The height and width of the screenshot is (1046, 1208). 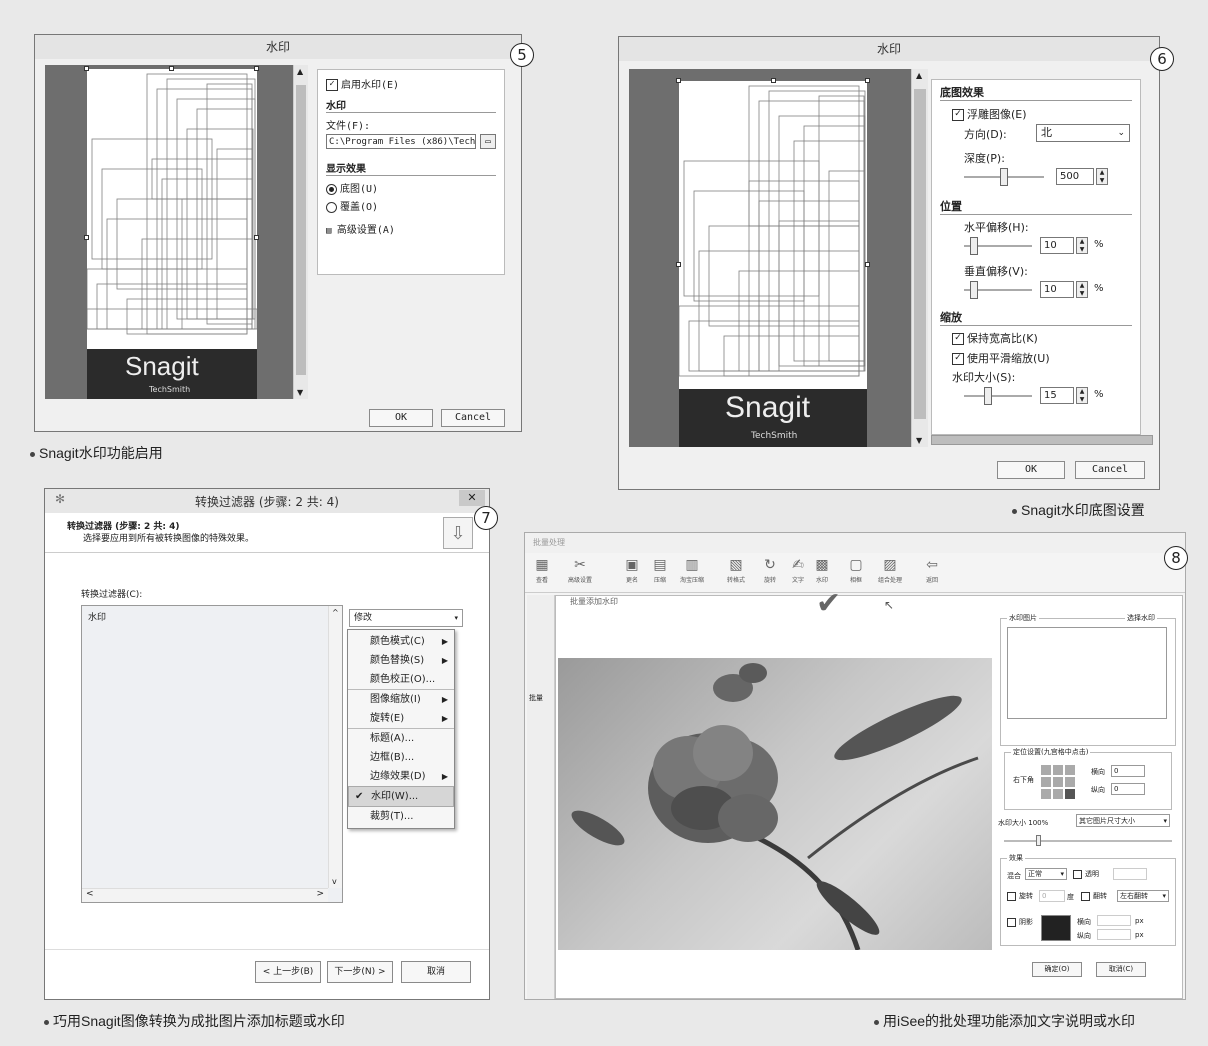 What do you see at coordinates (1020, 896) in the screenshot?
I see `rotate-checkbox: 旋转` at bounding box center [1020, 896].